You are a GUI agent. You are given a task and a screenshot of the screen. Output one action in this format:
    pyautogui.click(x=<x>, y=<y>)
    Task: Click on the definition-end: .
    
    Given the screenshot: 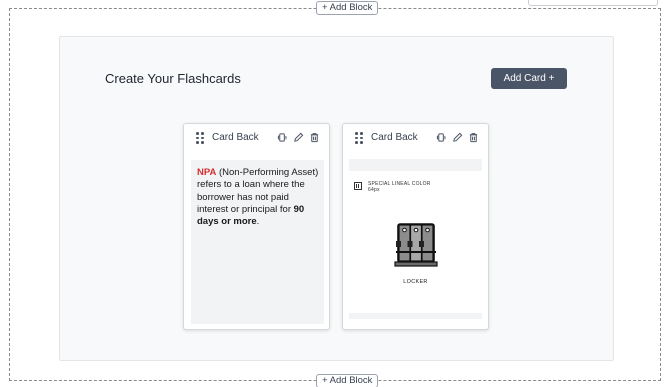 What is the action you would take?
    pyautogui.click(x=258, y=222)
    